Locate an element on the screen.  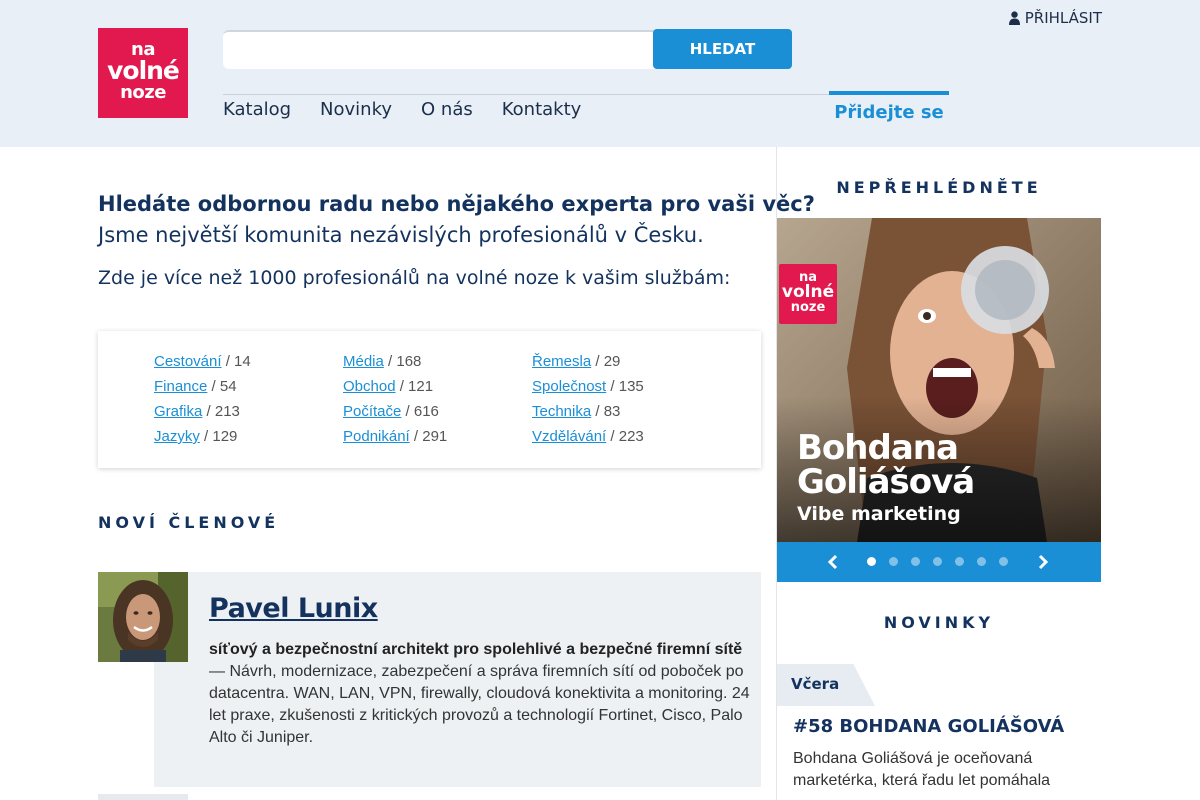
category-item: Obchod / 121 is located at coordinates (437, 386).